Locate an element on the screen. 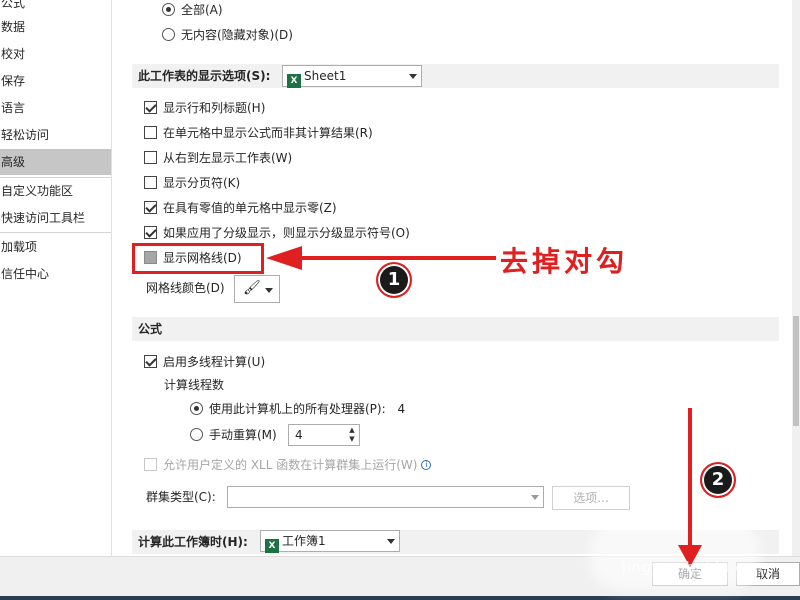 The image size is (800, 600). processor-count: 4 is located at coordinates (401, 409).